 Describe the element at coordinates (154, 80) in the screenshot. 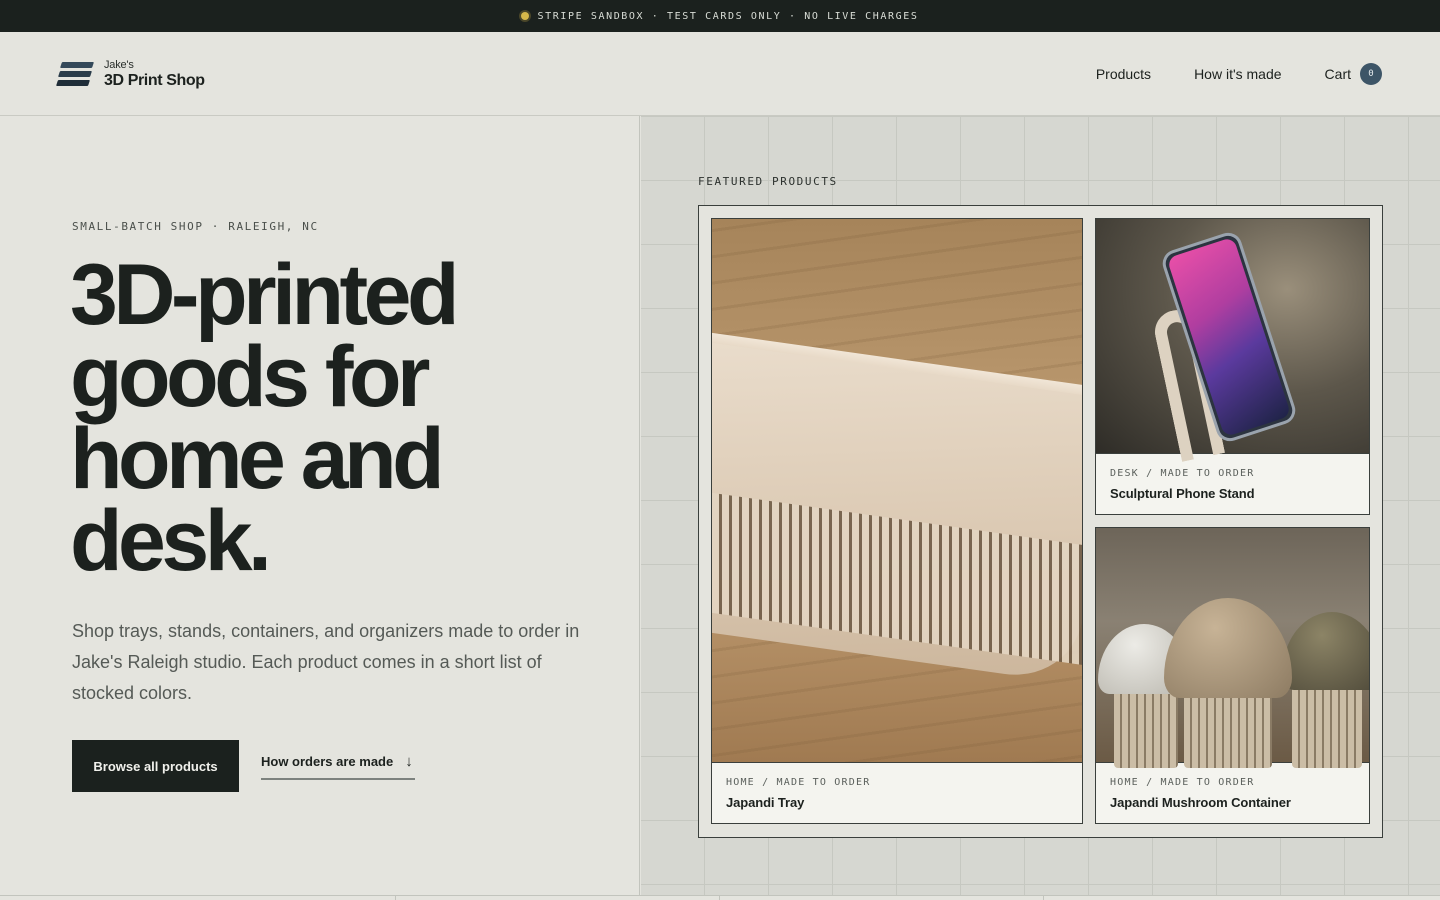

I see `logo-big-text: 3D Print Shop` at that location.